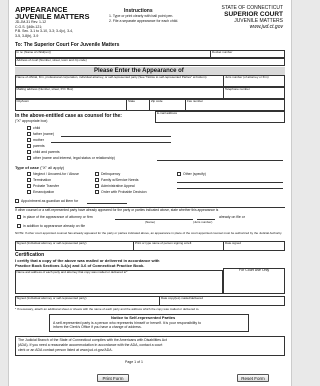 This screenshot has width=320, height=386. What do you see at coordinates (46, 151) in the screenshot?
I see `counsel-child-and-parents-label: child and parents` at bounding box center [46, 151].